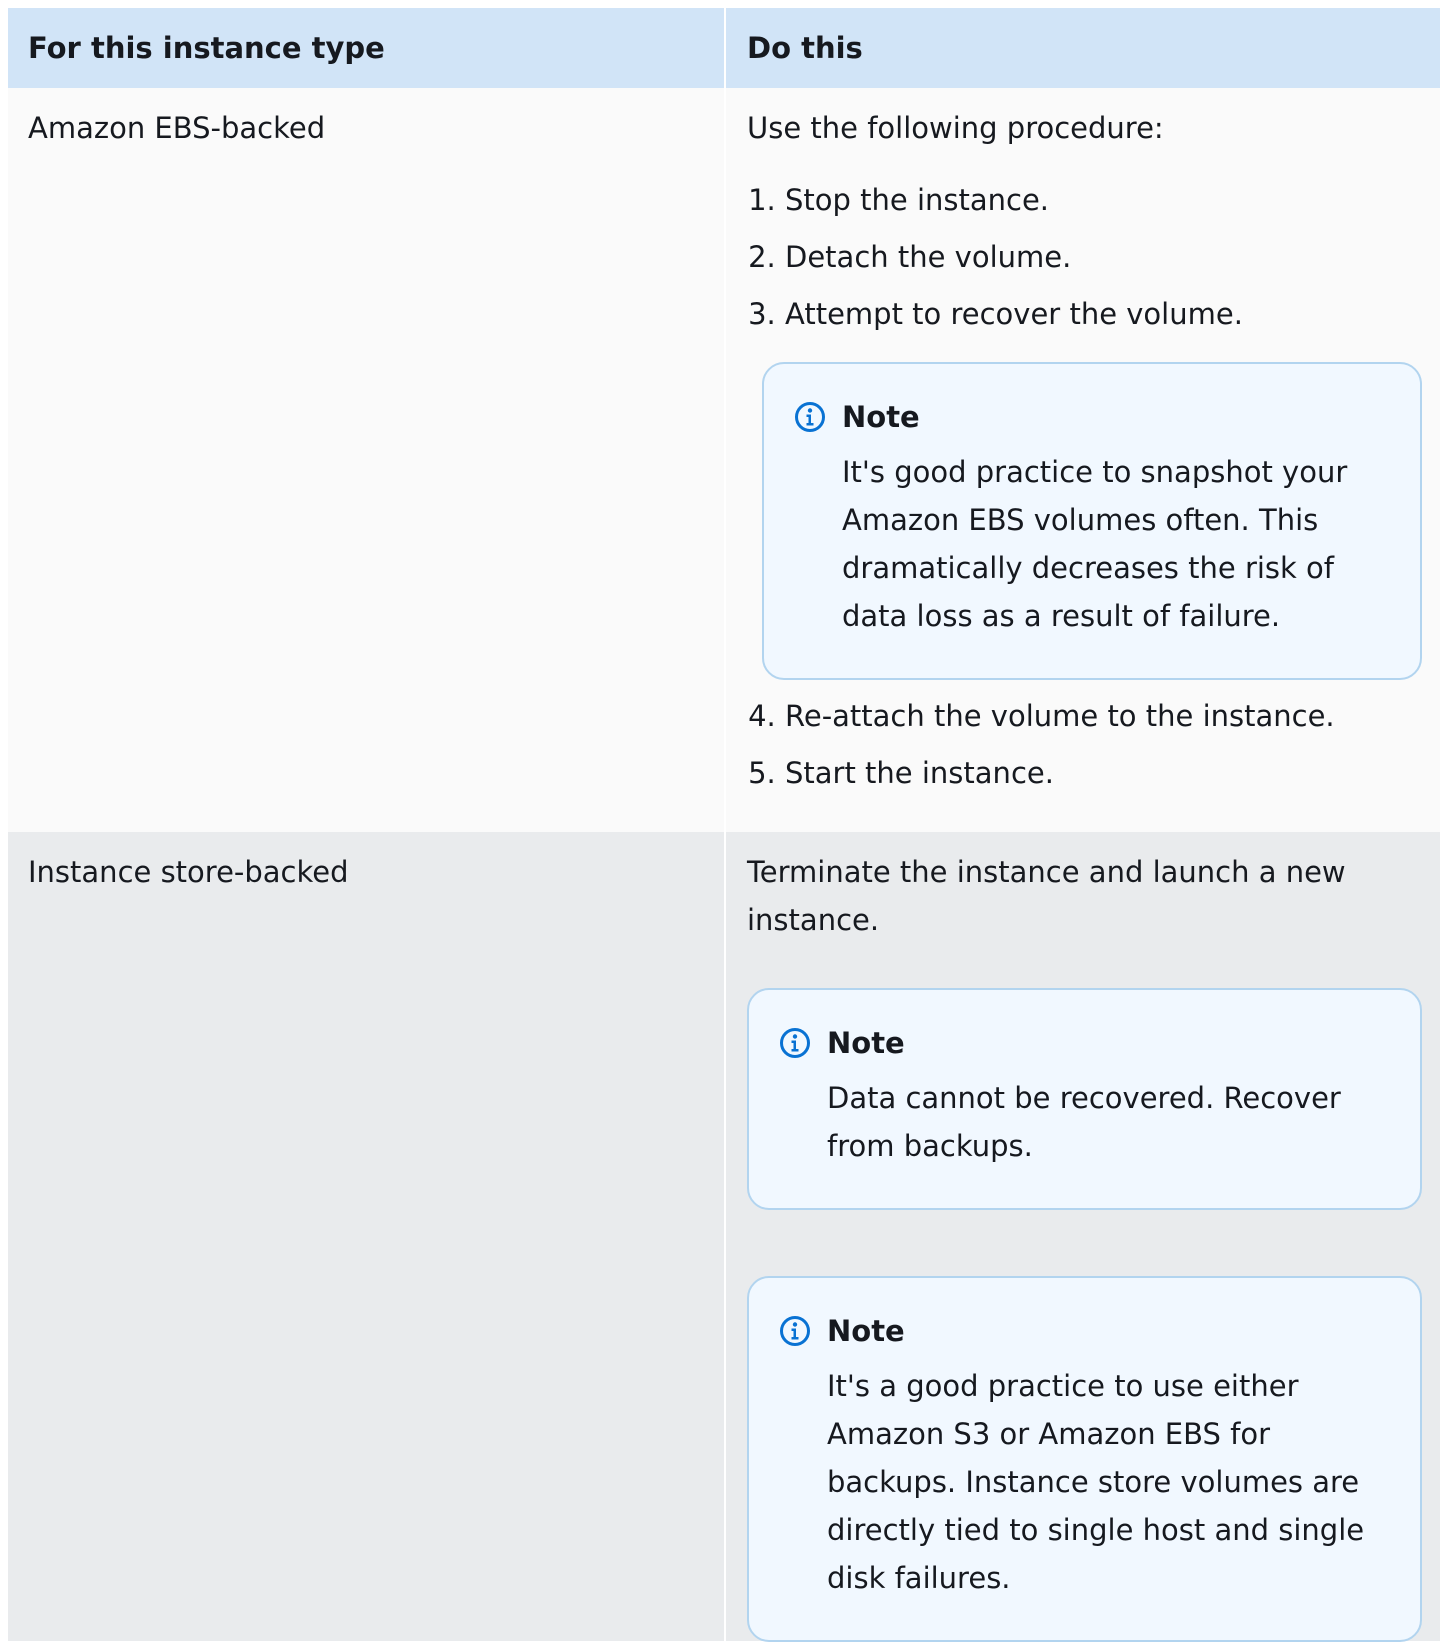  Describe the element at coordinates (1103, 314) in the screenshot. I see `procedure-step: Attempt to recover the volume.` at that location.